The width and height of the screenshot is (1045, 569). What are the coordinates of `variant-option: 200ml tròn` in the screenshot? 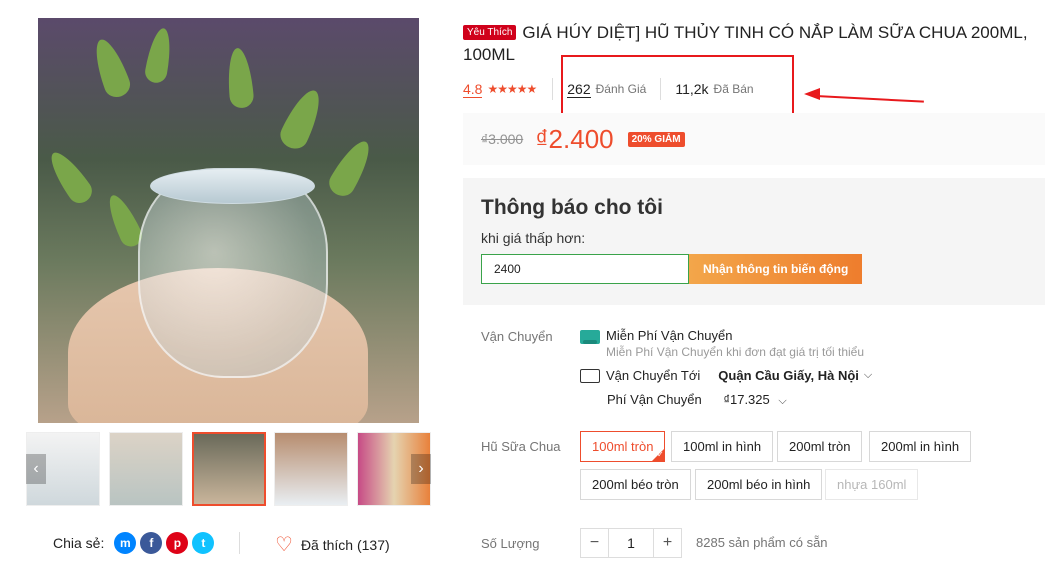 It's located at (820, 446).